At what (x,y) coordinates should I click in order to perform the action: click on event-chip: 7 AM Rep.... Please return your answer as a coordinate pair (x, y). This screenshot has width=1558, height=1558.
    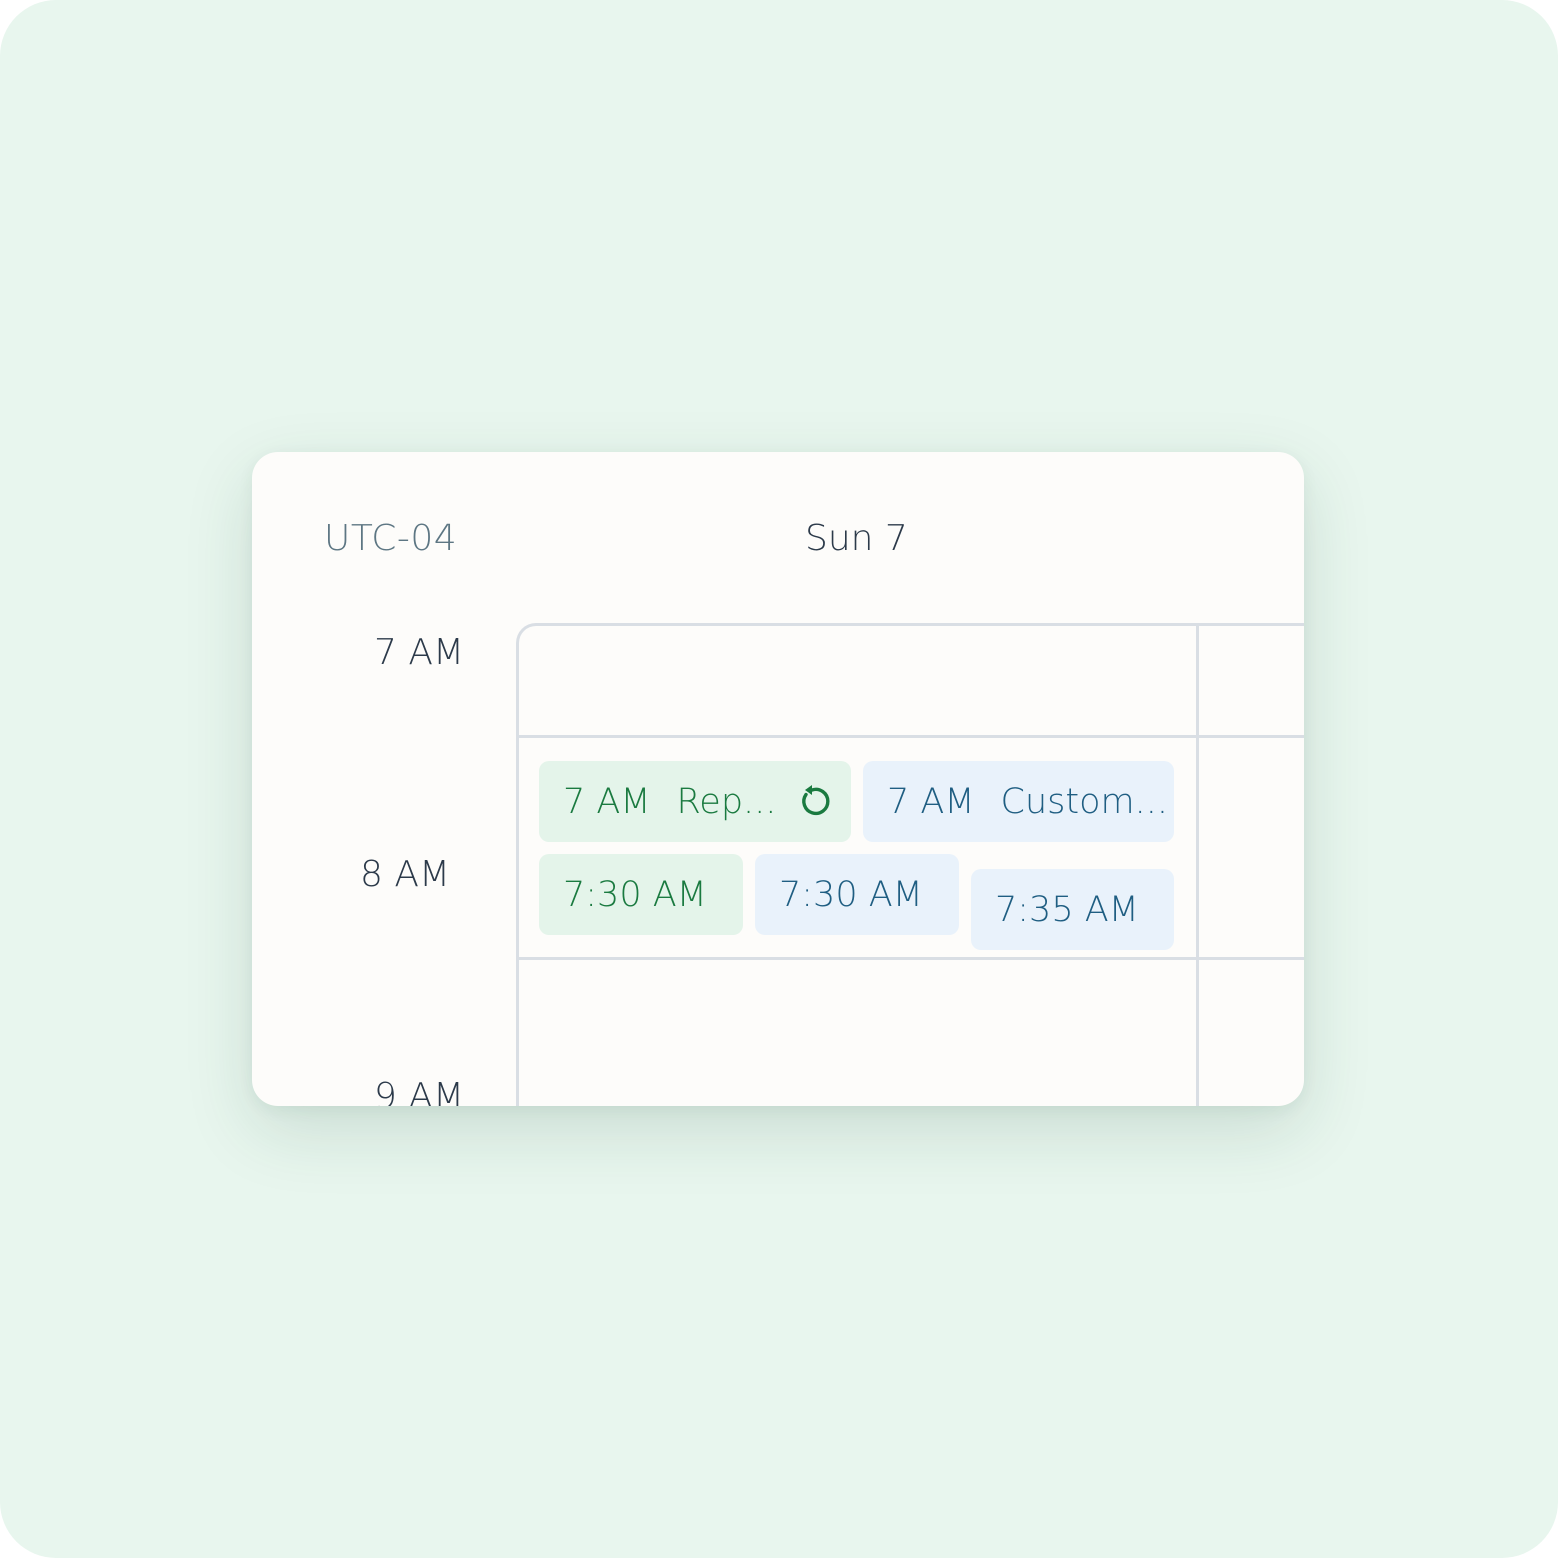
    Looking at the image, I should click on (695, 801).